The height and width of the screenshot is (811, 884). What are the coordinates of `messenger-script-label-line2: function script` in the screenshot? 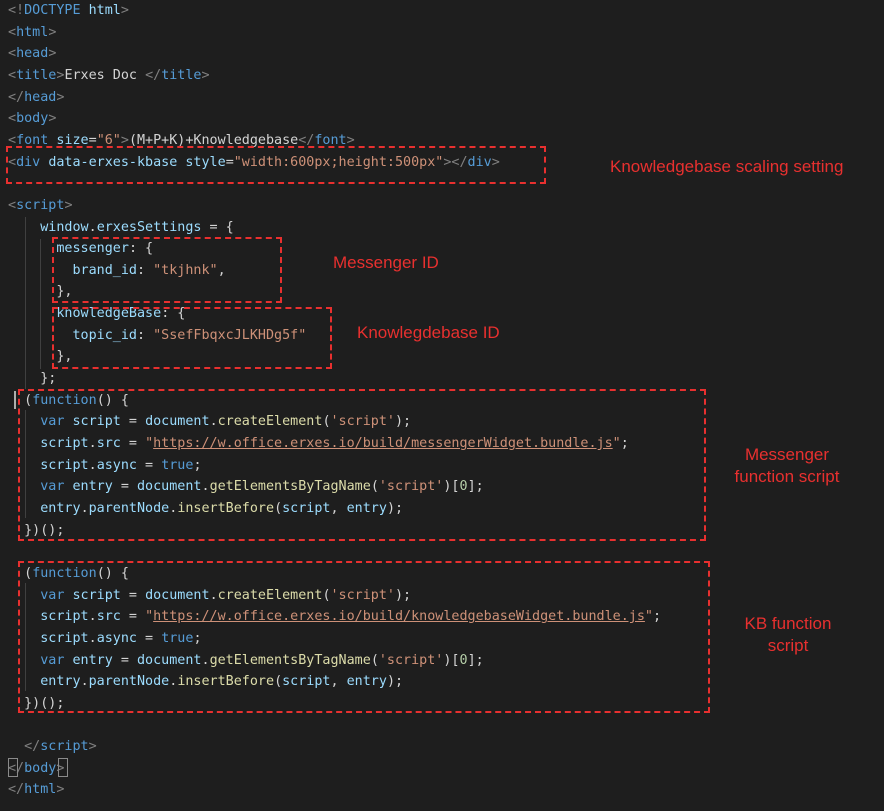 It's located at (787, 476).